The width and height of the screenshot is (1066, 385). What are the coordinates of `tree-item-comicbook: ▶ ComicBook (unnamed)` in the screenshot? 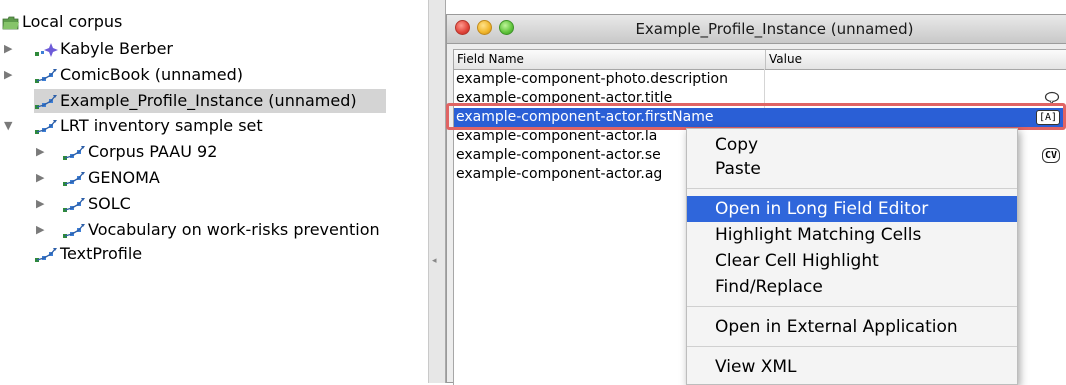 It's located at (214, 75).